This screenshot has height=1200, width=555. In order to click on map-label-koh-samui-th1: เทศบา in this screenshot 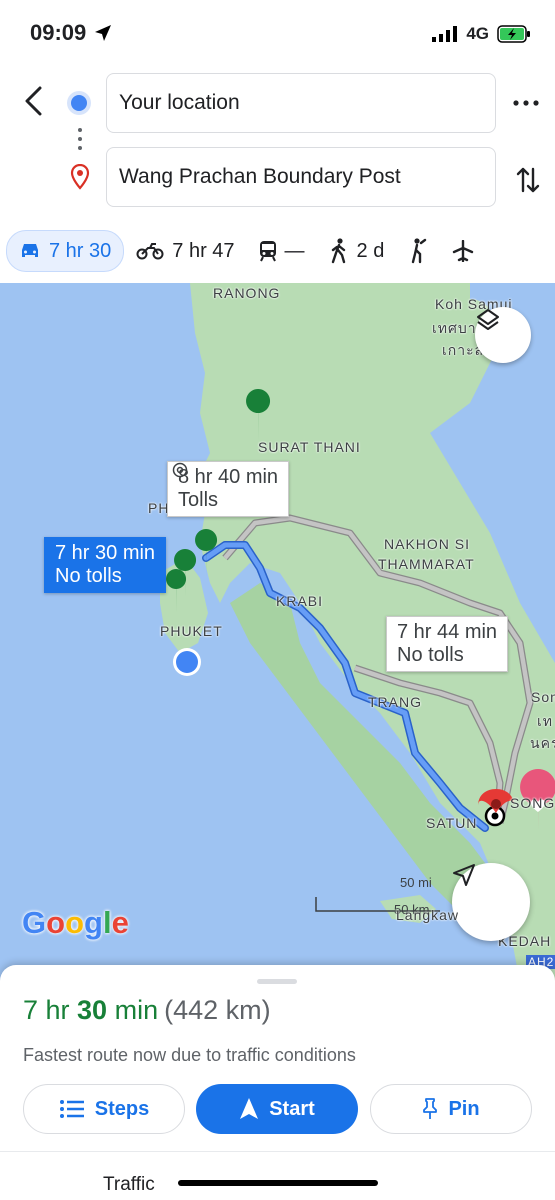, I will do `click(454, 328)`.